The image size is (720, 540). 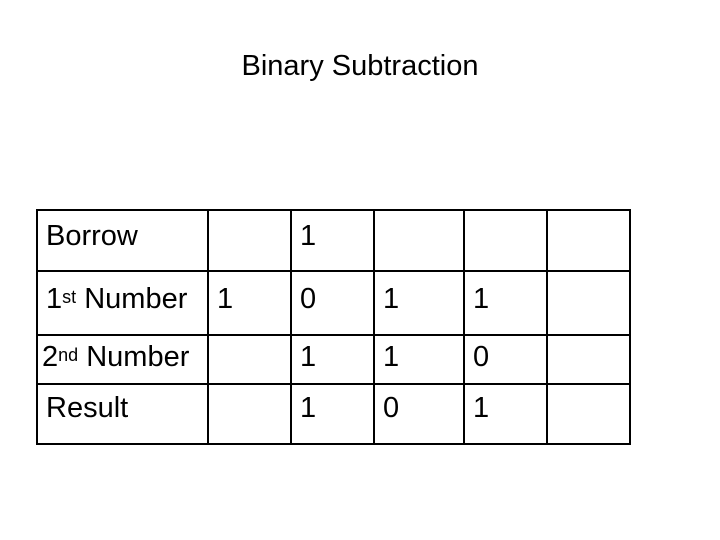 I want to click on table-row-first-number: 1st Number 1 0 1 1, so click(x=333, y=303).